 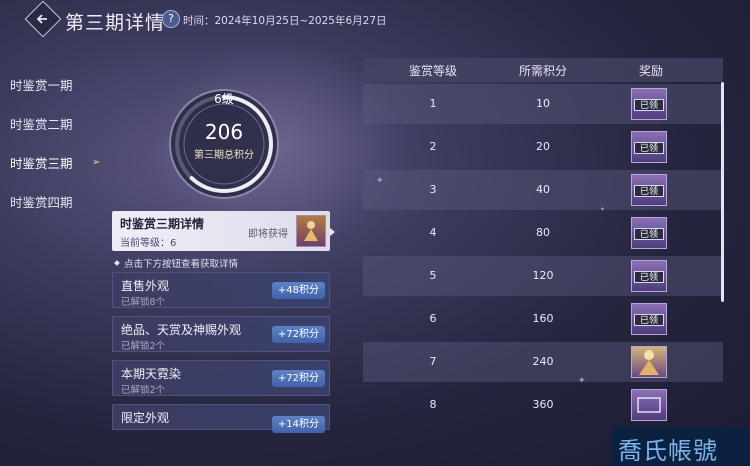 I want to click on source-title: 绝品、天赏及神赐外观, so click(x=181, y=330).